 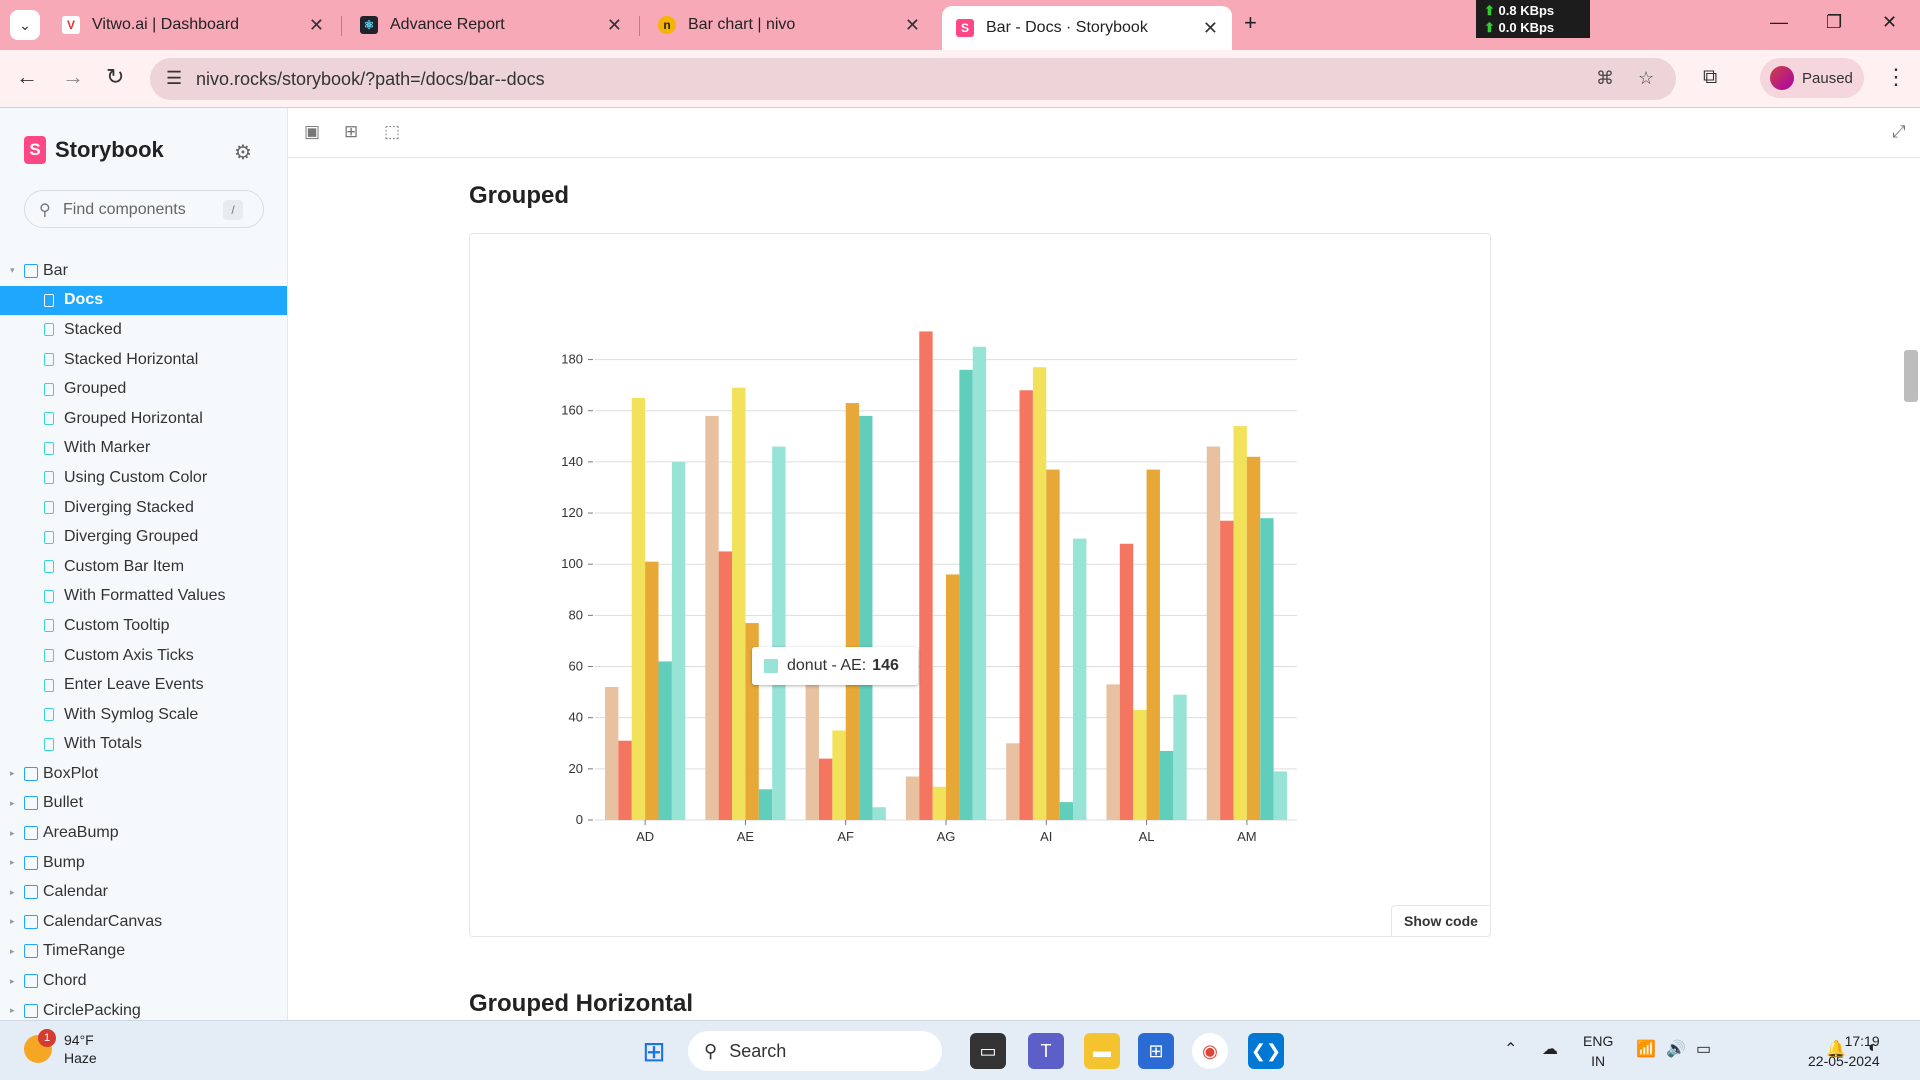 I want to click on story-icon, so click(x=49, y=478).